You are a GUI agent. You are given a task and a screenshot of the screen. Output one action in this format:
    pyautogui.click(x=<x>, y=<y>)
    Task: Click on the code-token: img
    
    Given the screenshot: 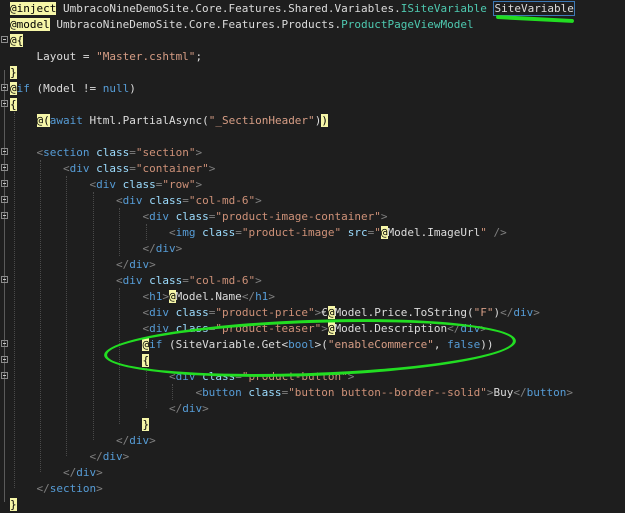 What is the action you would take?
    pyautogui.click(x=185, y=232)
    